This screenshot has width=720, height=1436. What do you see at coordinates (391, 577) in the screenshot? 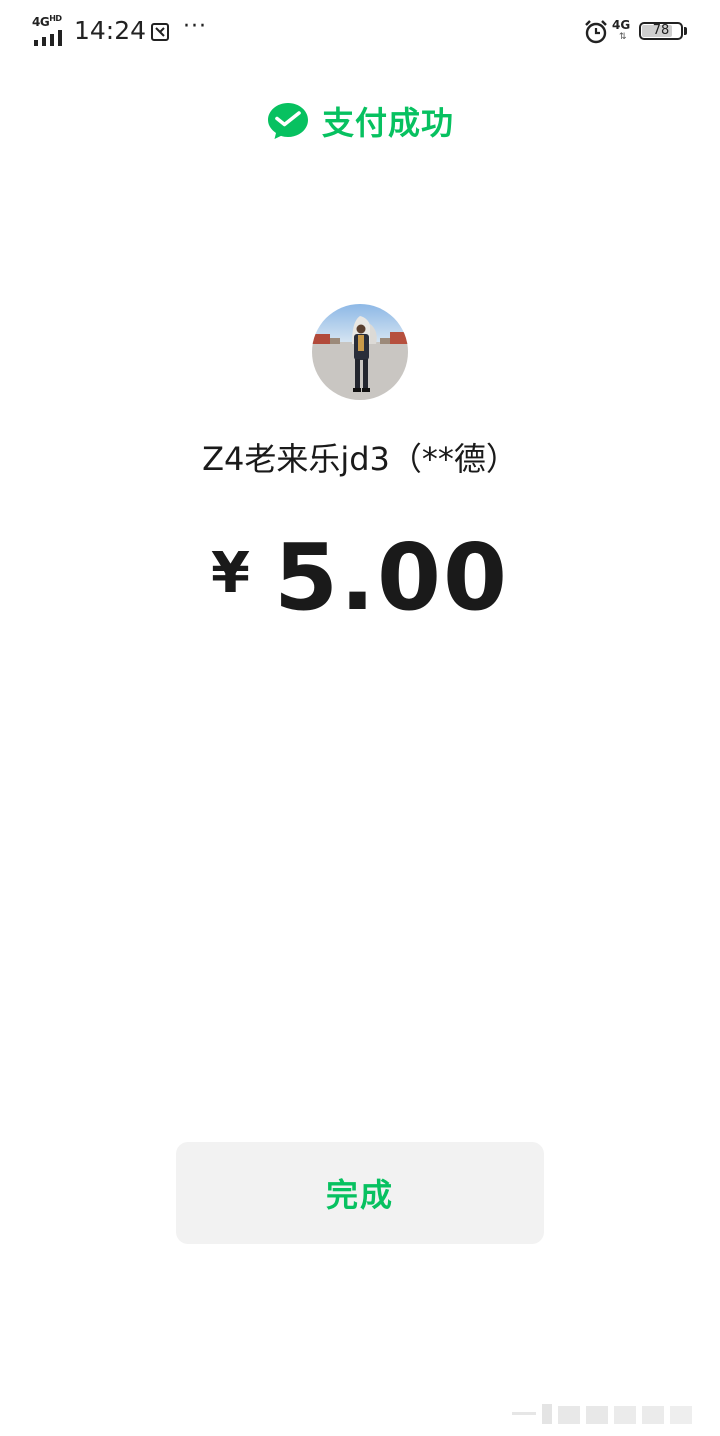
I see `amount-value: 5.00` at bounding box center [391, 577].